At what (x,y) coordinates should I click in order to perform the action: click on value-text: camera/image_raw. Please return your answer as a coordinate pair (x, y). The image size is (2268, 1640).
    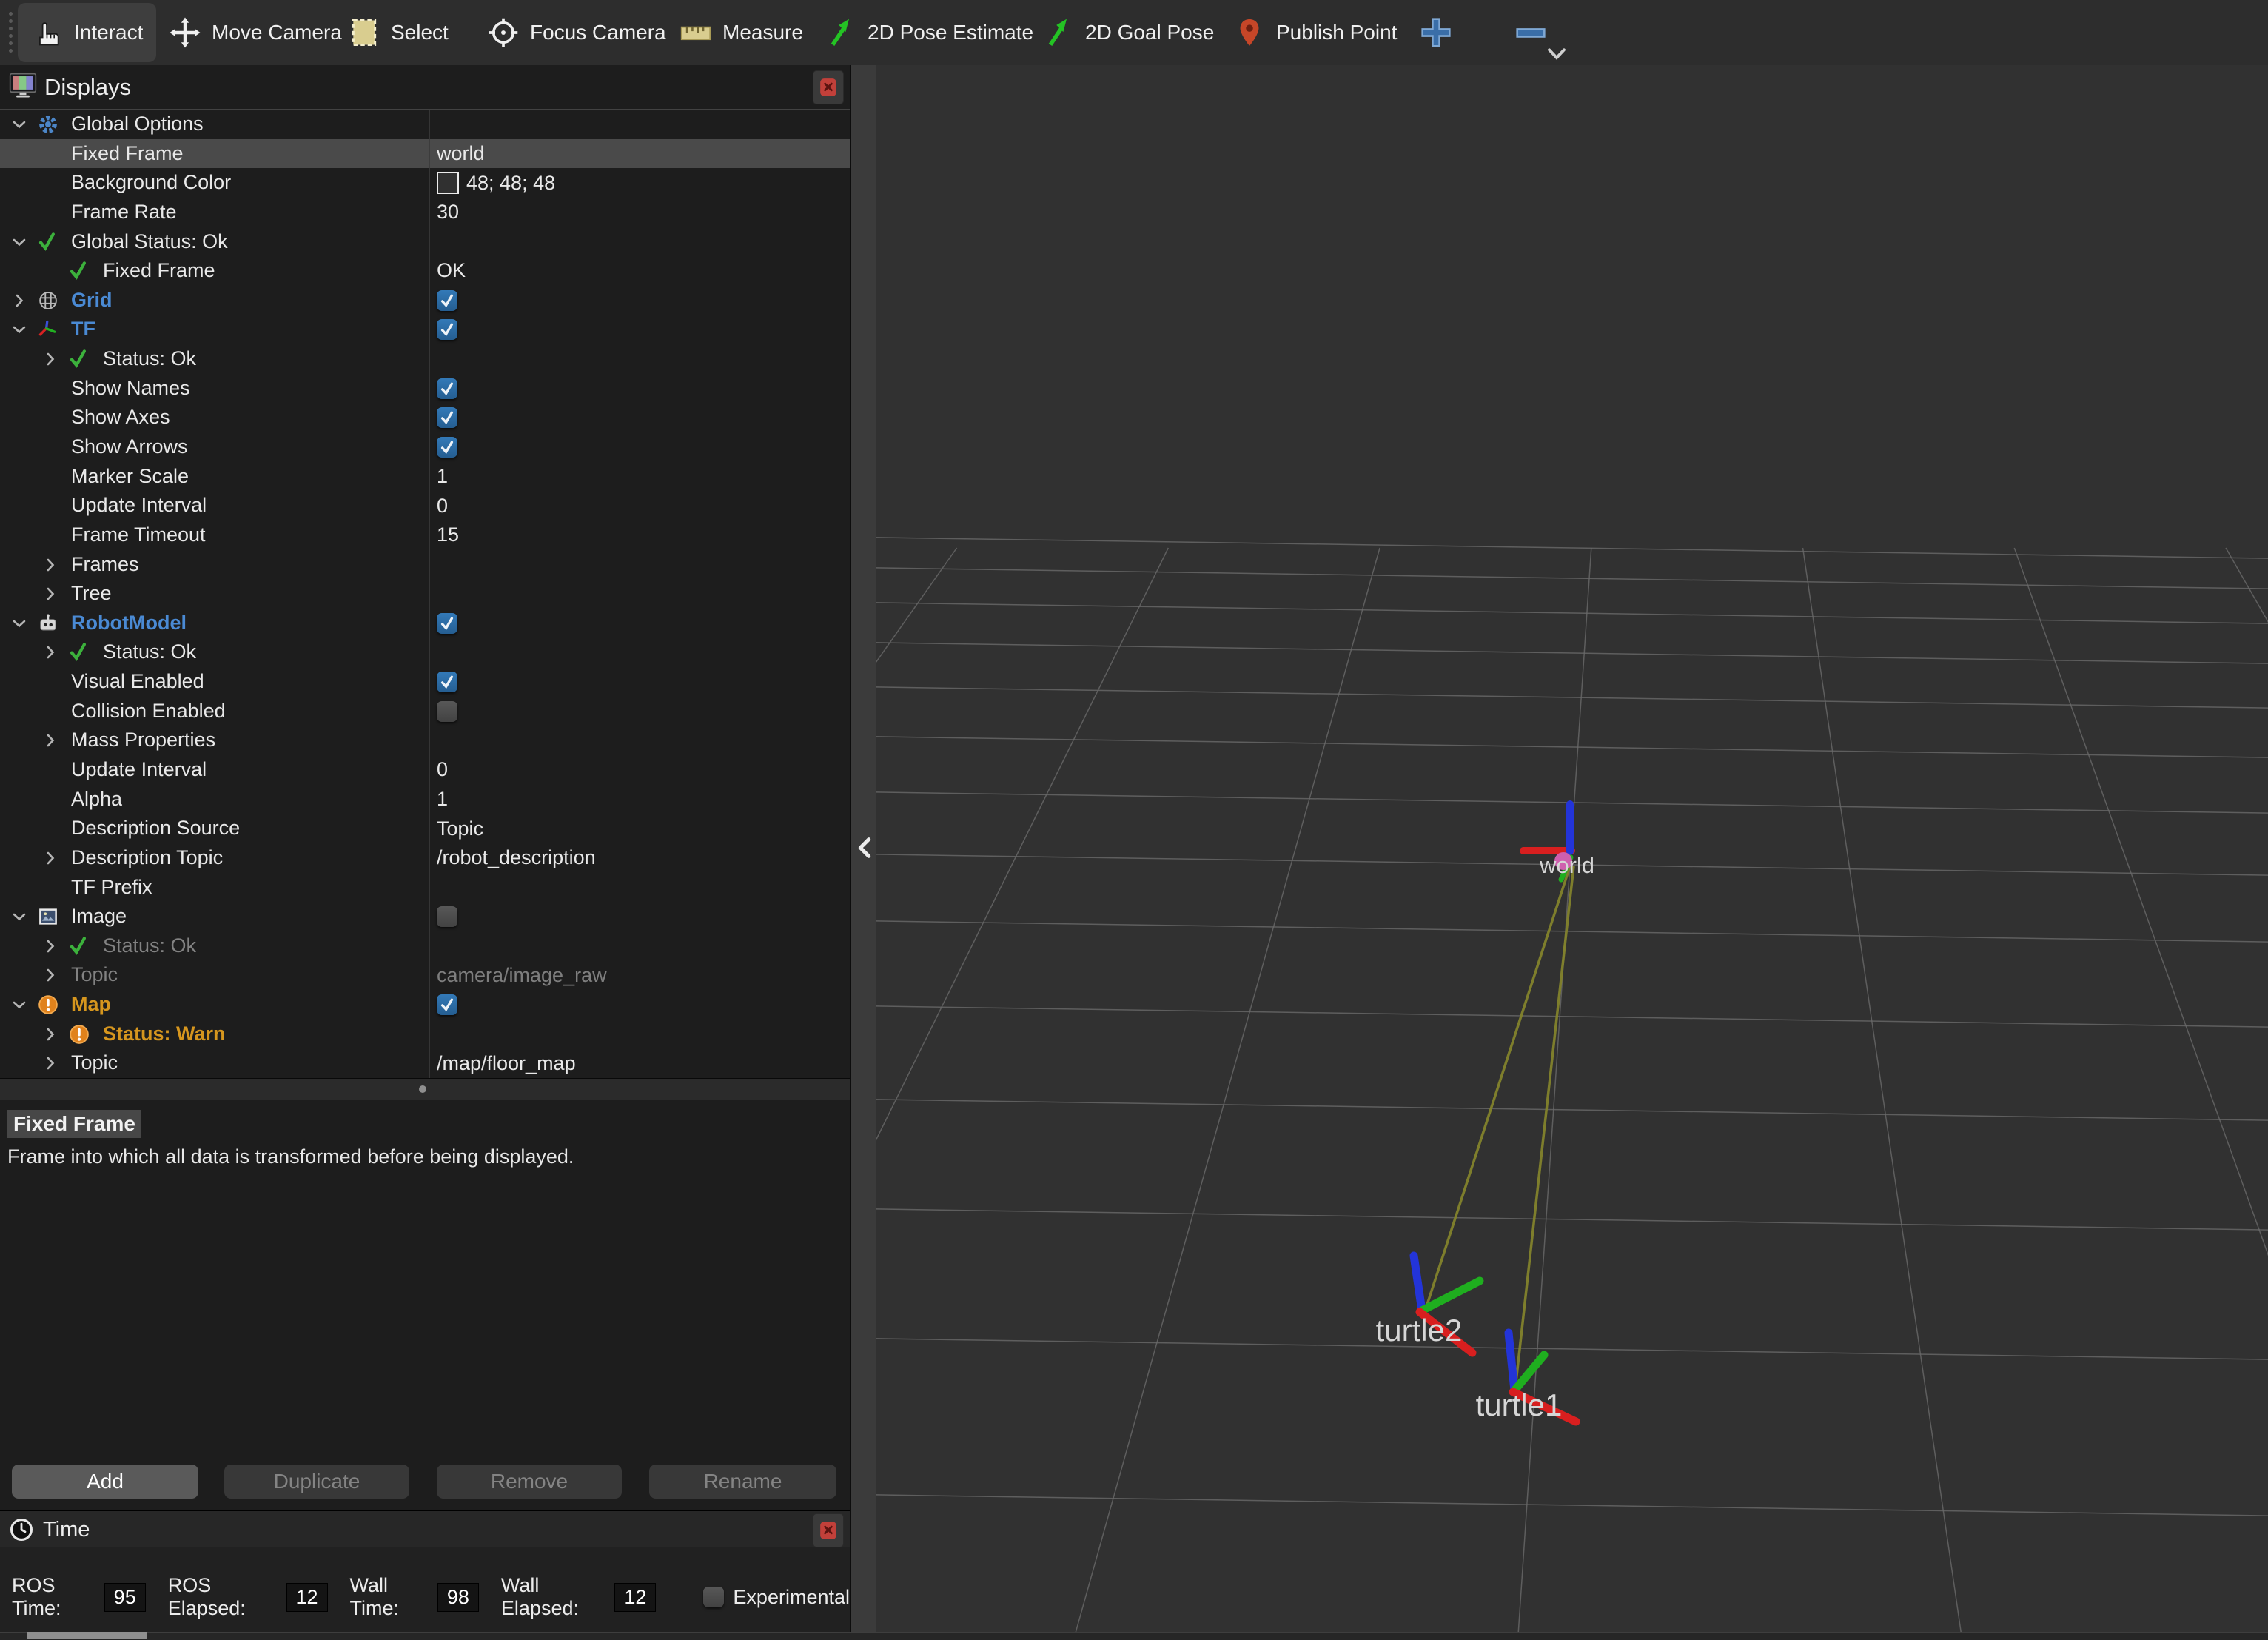
    Looking at the image, I should click on (522, 975).